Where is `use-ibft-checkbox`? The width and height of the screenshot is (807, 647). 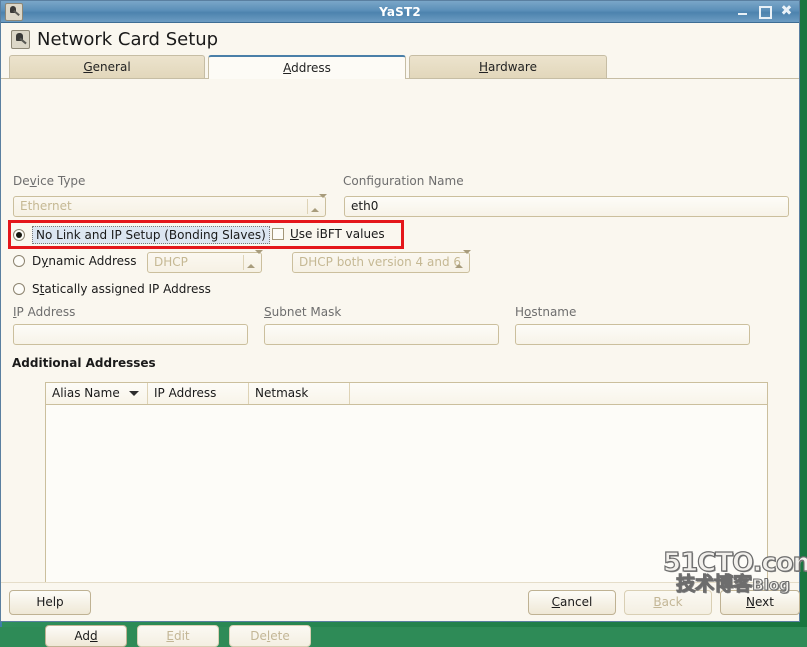
use-ibft-checkbox is located at coordinates (278, 234).